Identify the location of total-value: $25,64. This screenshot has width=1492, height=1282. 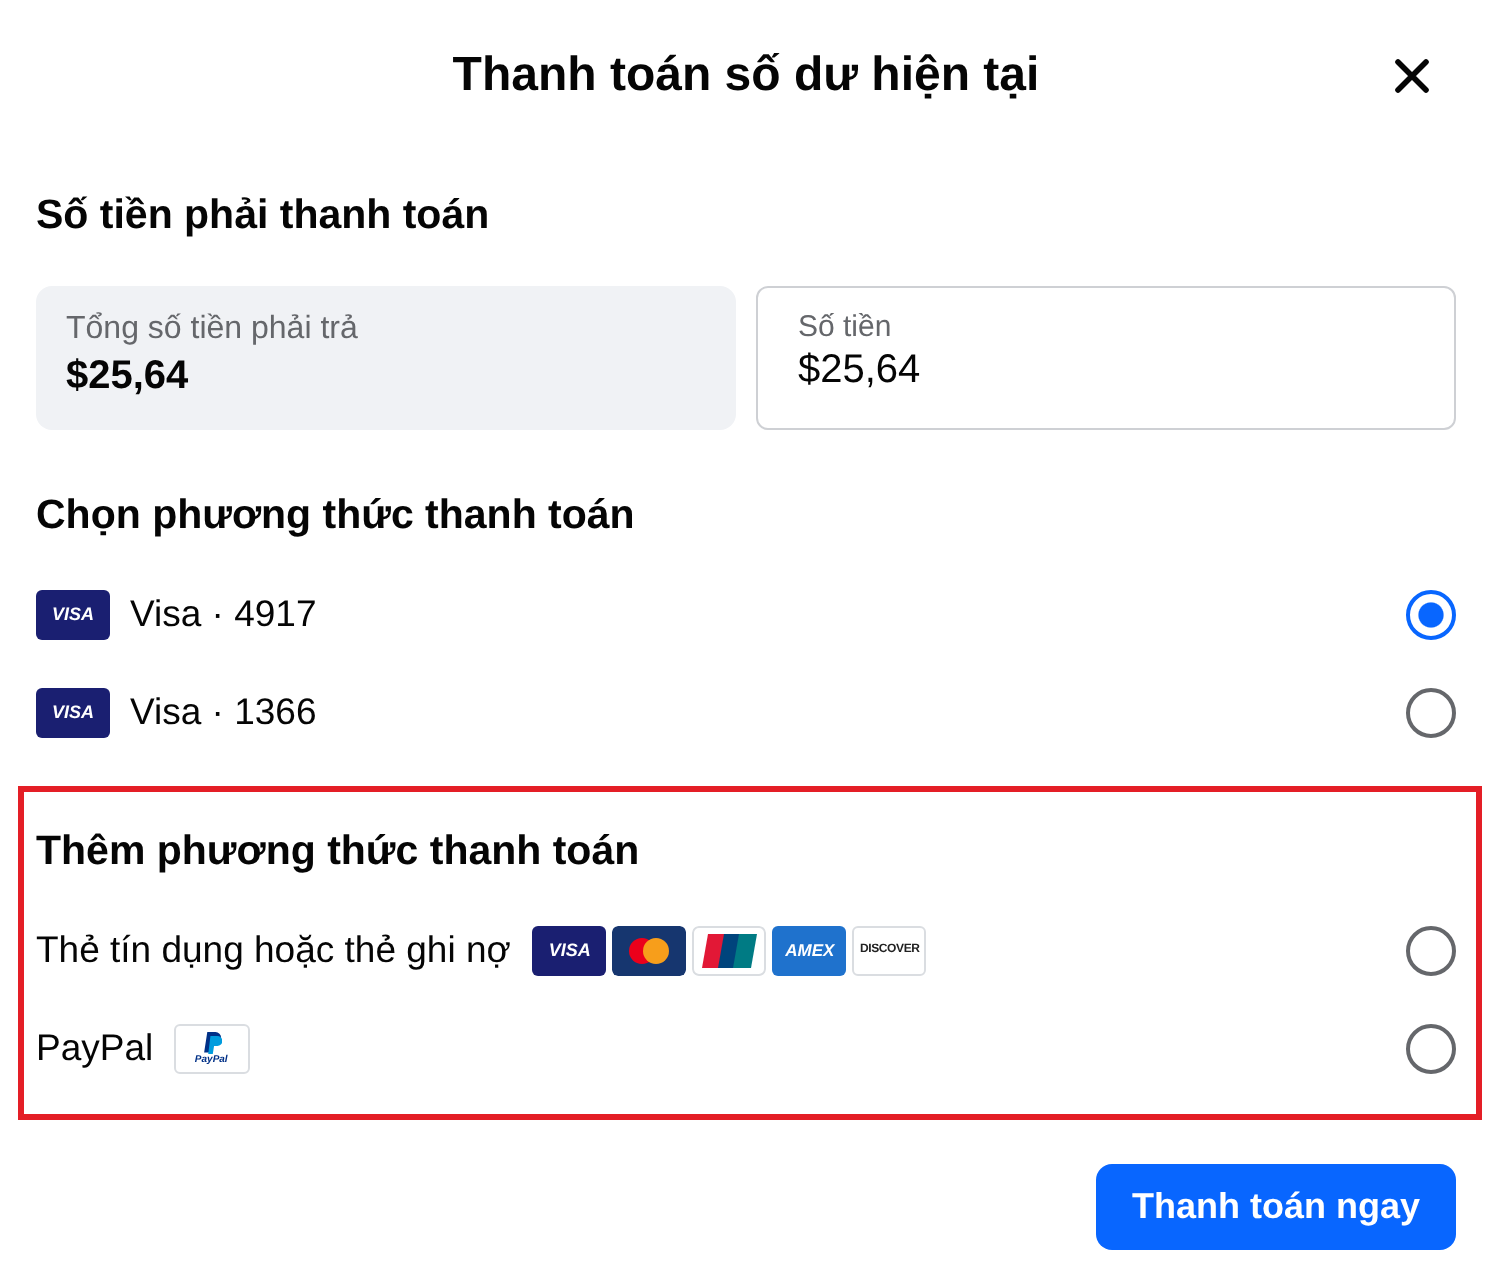
(127, 376).